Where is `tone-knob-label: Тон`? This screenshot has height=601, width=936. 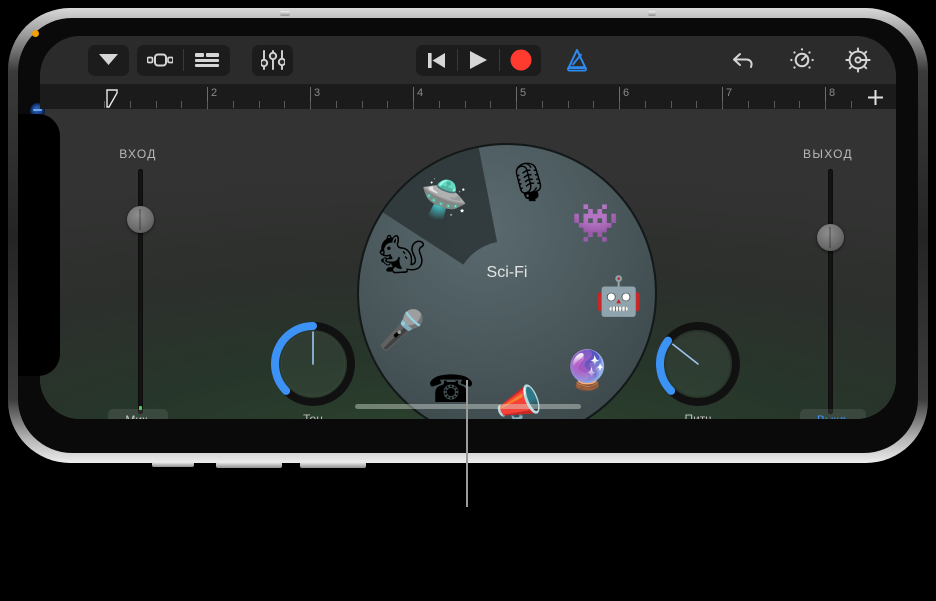
tone-knob-label: Тон is located at coordinates (313, 415).